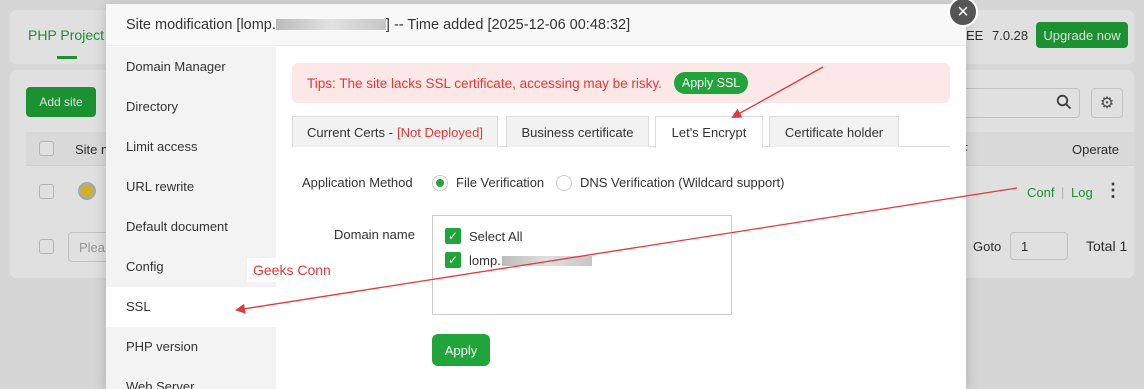 The image size is (1144, 389). Describe the element at coordinates (440, 183) in the screenshot. I see `file-verification-radio` at that location.